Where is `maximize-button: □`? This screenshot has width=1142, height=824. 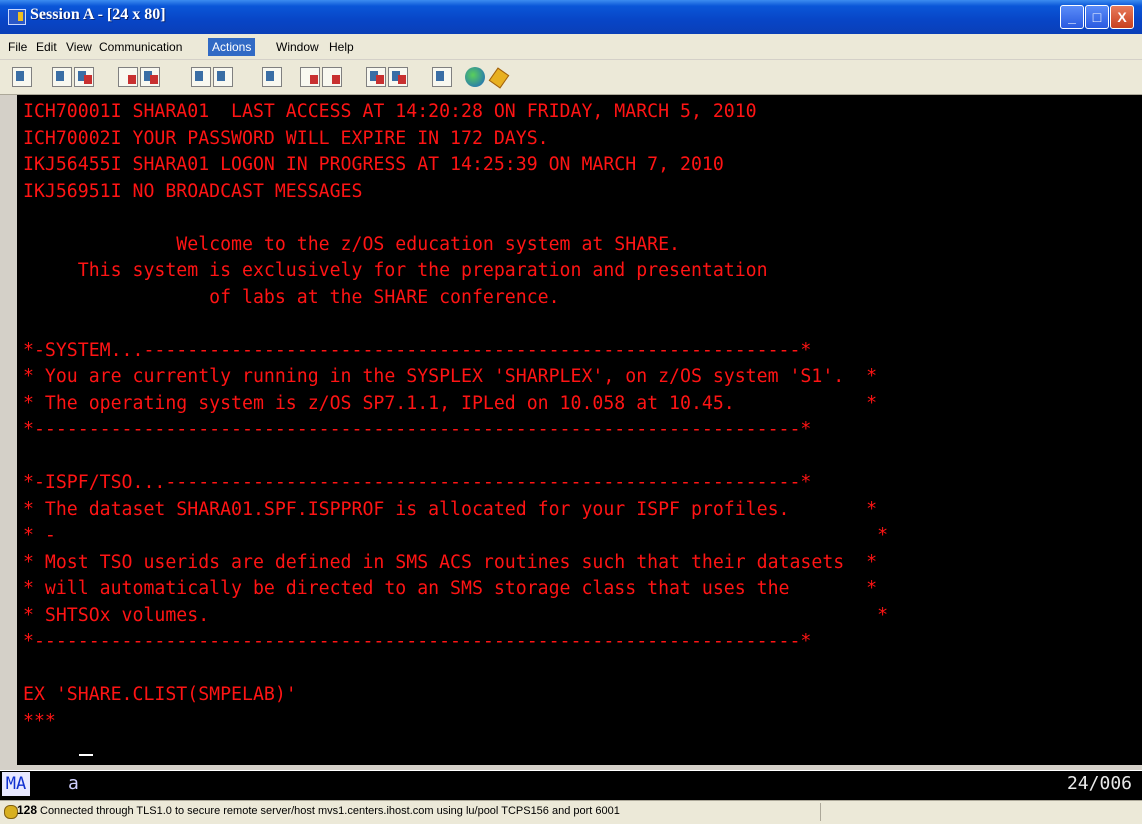 maximize-button: □ is located at coordinates (1097, 17).